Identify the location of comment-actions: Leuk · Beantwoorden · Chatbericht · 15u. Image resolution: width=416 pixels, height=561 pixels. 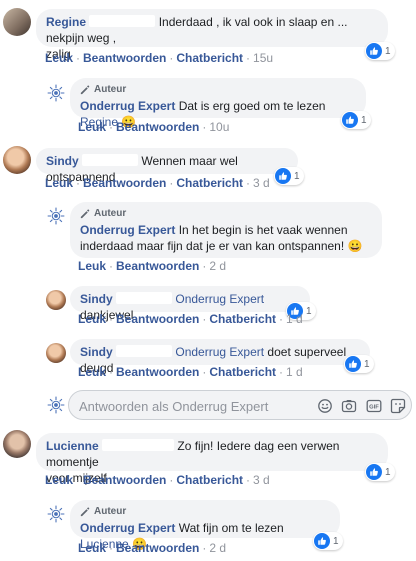
(159, 58).